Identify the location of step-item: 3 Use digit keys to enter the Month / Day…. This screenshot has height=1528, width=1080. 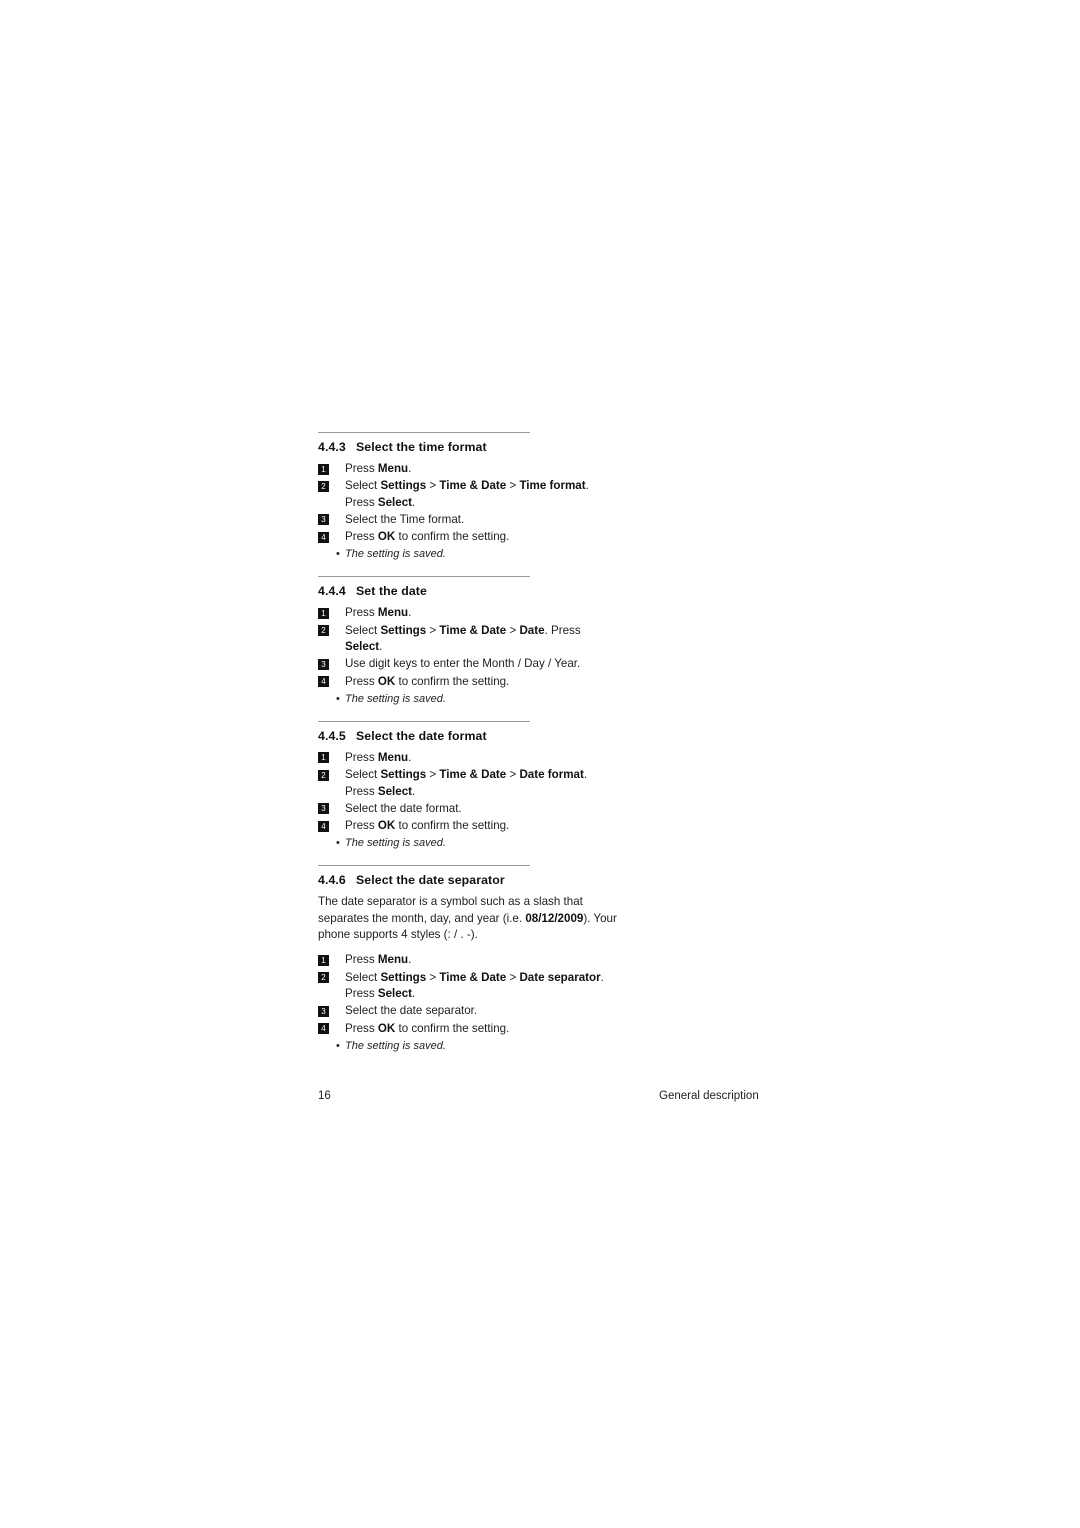
(468, 664).